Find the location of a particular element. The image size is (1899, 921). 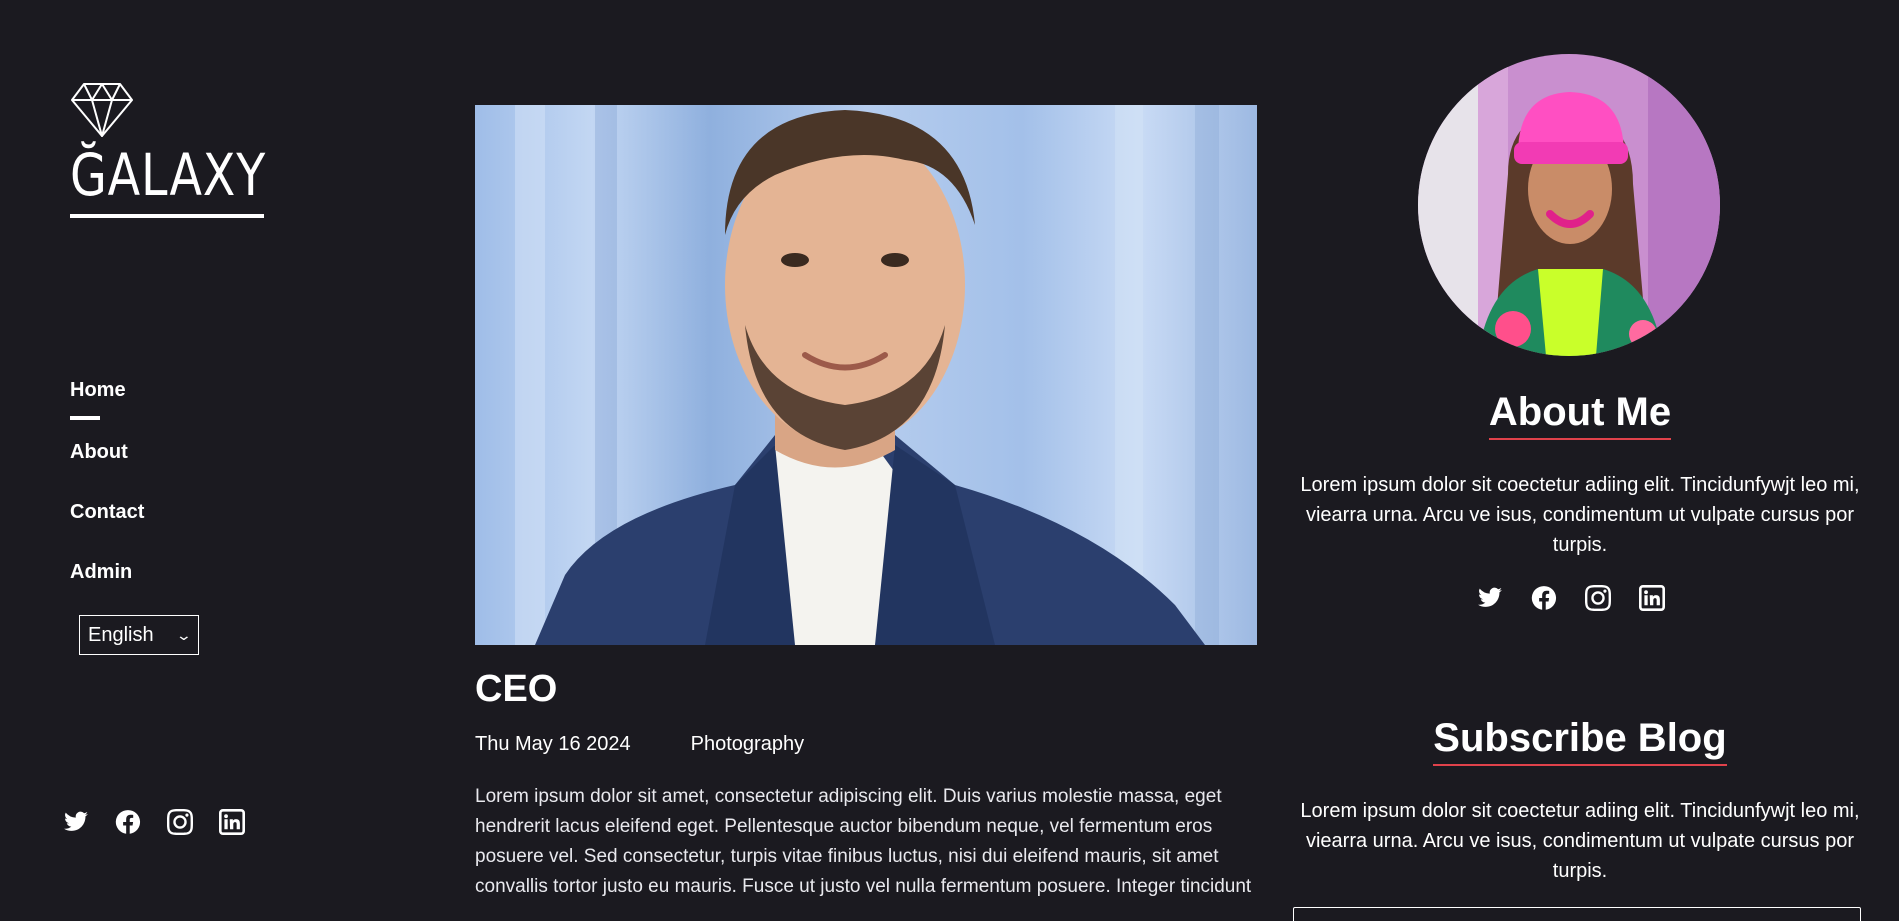

post-title: CEO is located at coordinates (516, 689).